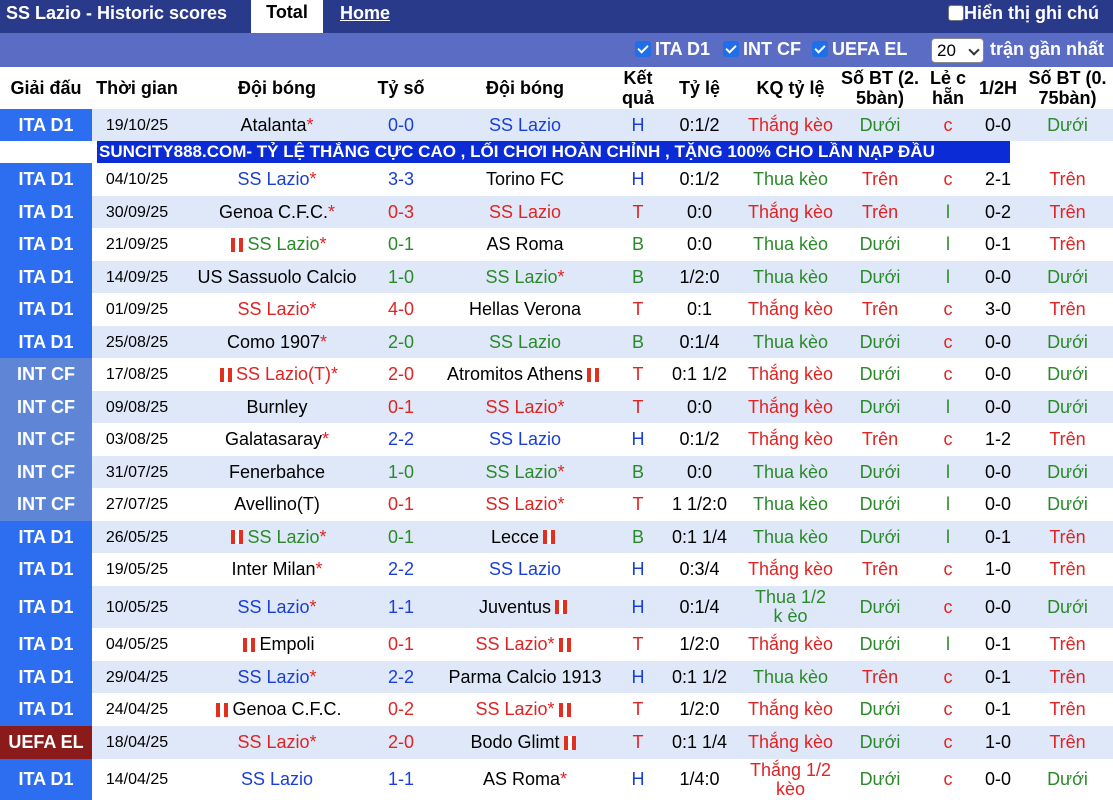  I want to click on match-count-select: 20, so click(957, 50).